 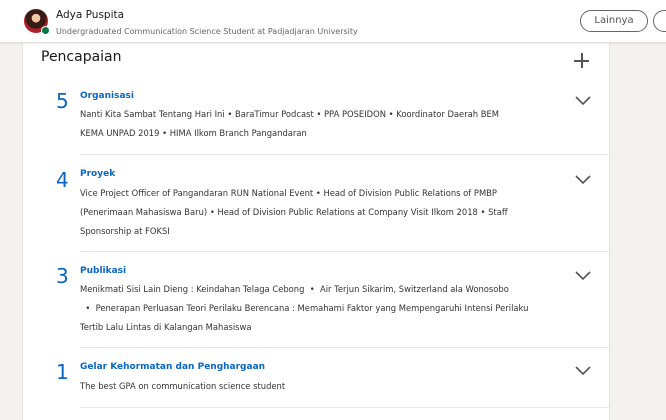 I want to click on section-count: 4, so click(x=62, y=180).